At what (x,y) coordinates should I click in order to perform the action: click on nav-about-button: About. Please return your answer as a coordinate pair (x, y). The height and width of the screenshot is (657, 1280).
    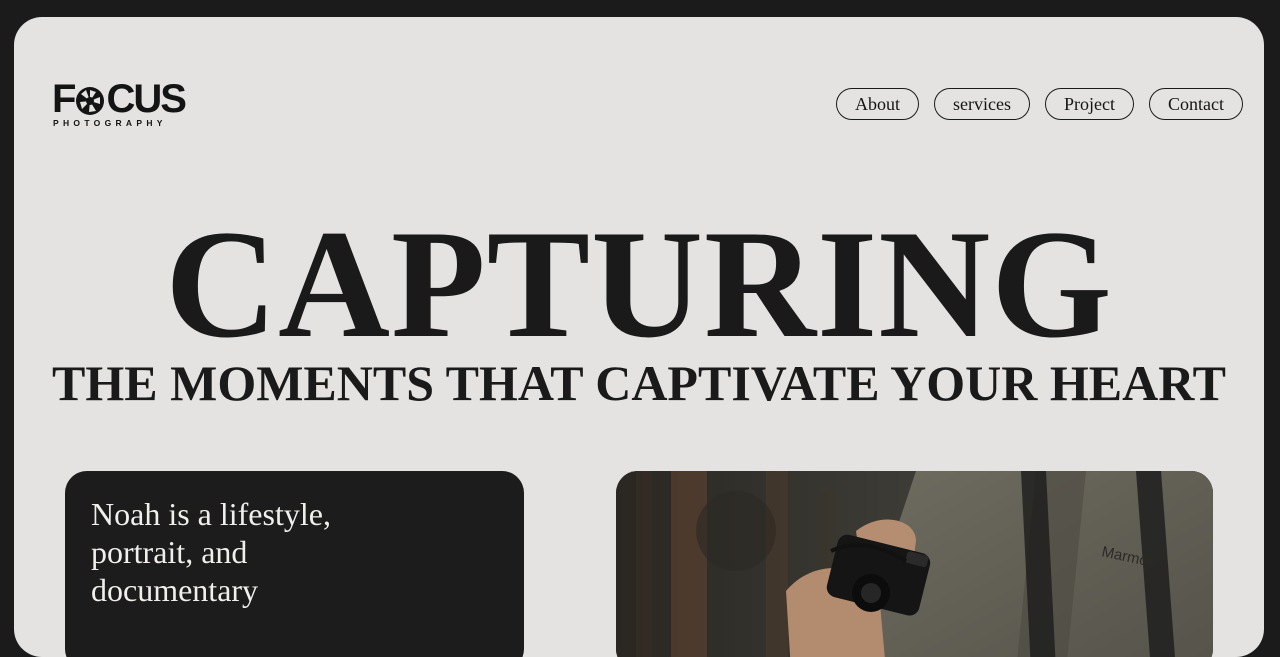
    Looking at the image, I should click on (878, 104).